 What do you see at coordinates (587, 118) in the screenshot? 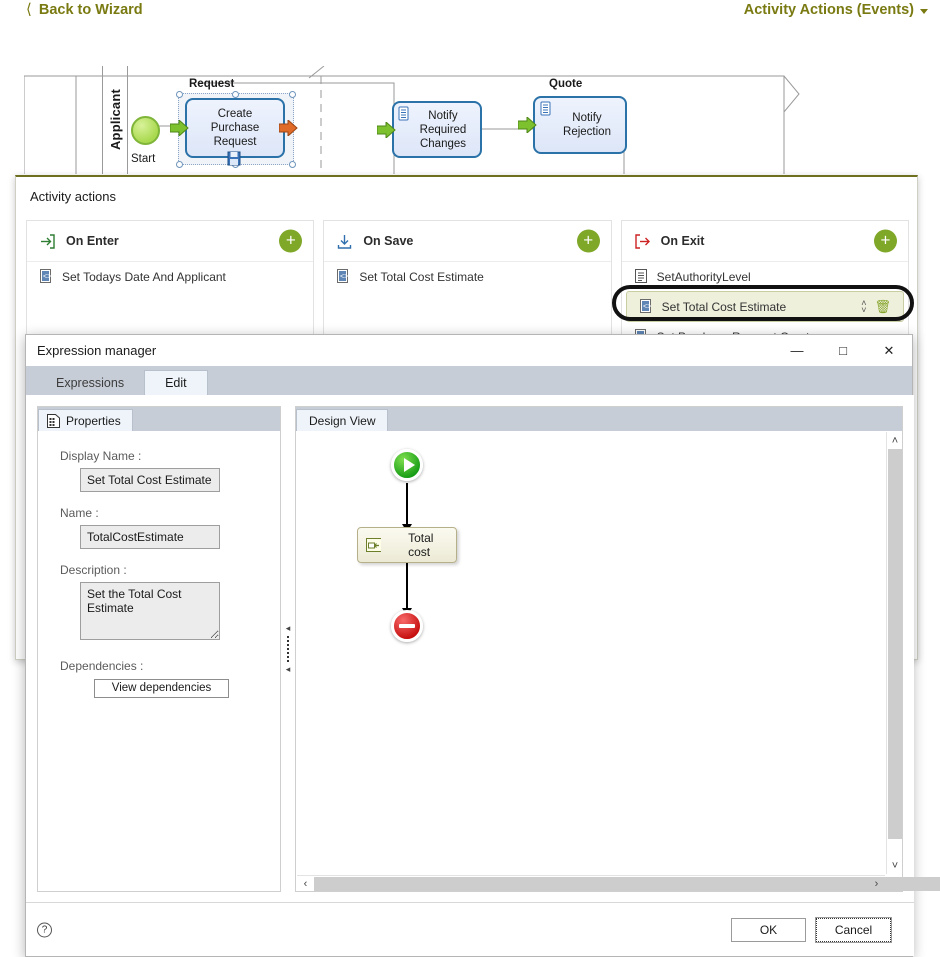
I see `task3-label-line1: Notify` at bounding box center [587, 118].